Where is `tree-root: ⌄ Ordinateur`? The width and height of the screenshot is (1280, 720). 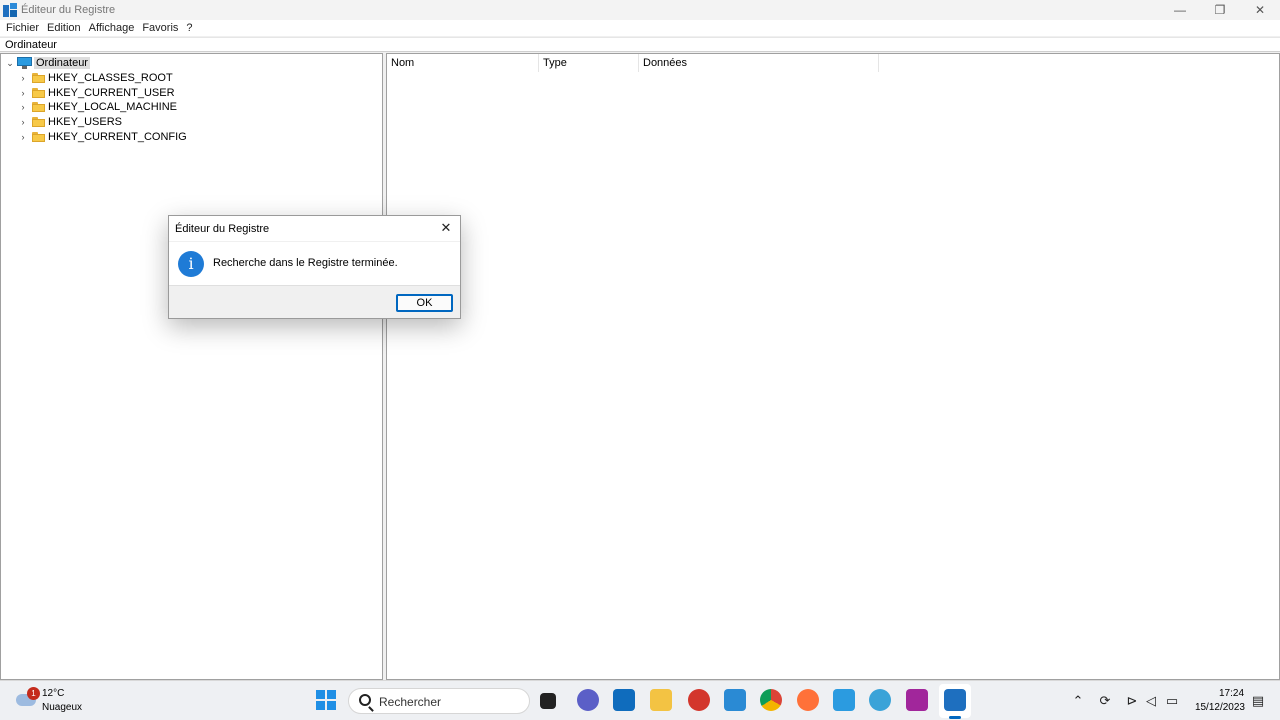 tree-root: ⌄ Ordinateur is located at coordinates (47, 63).